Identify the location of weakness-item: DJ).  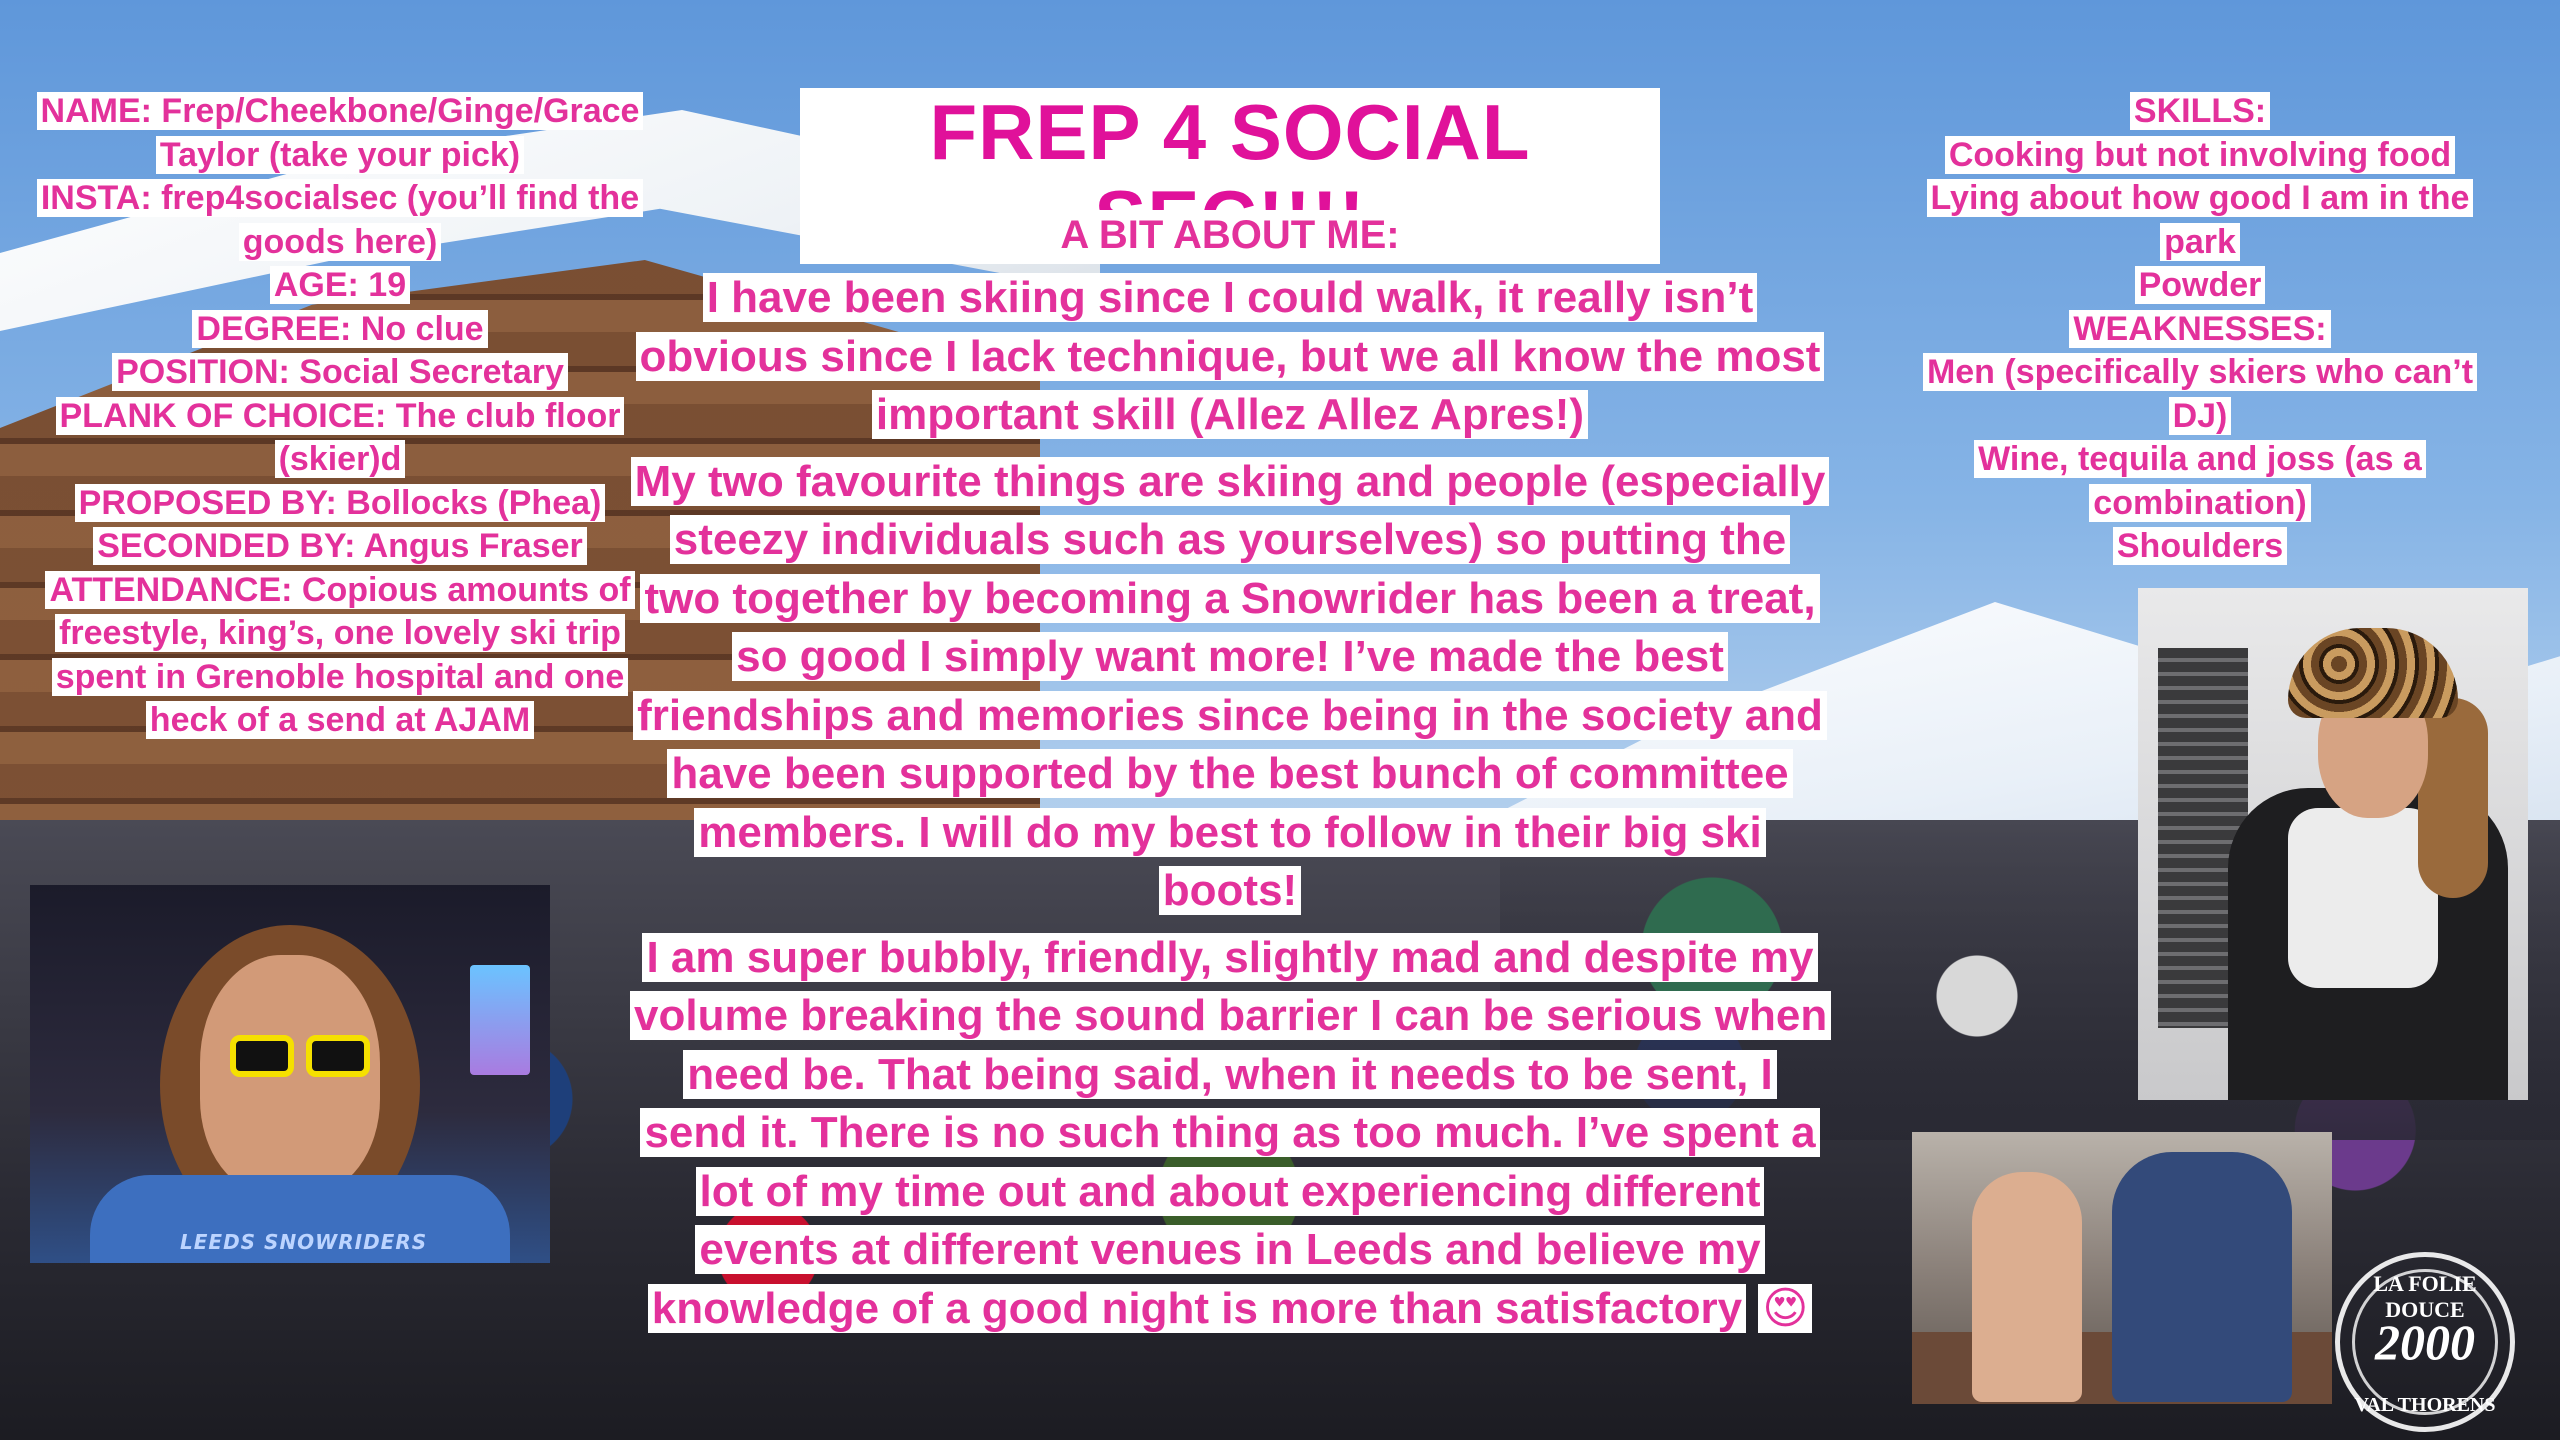
(2200, 415).